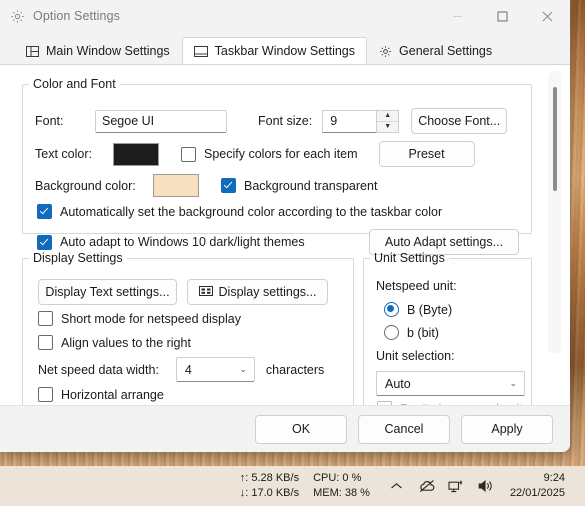 The width and height of the screenshot is (585, 506). Describe the element at coordinates (205, 292) in the screenshot. I see `display-icon` at that location.